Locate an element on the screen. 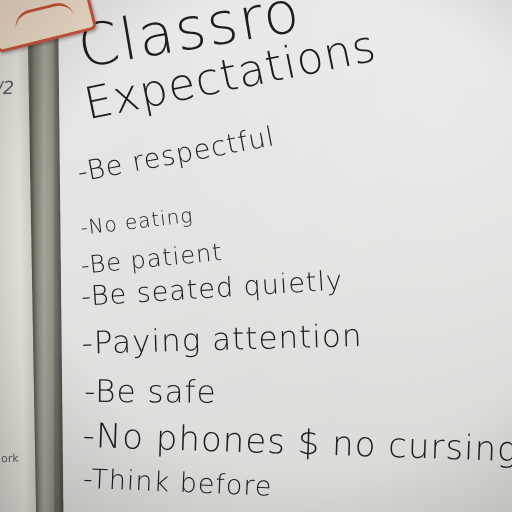 The image size is (512, 512). expectation-item: -No phones $ no cursing is located at coordinates (296, 443).